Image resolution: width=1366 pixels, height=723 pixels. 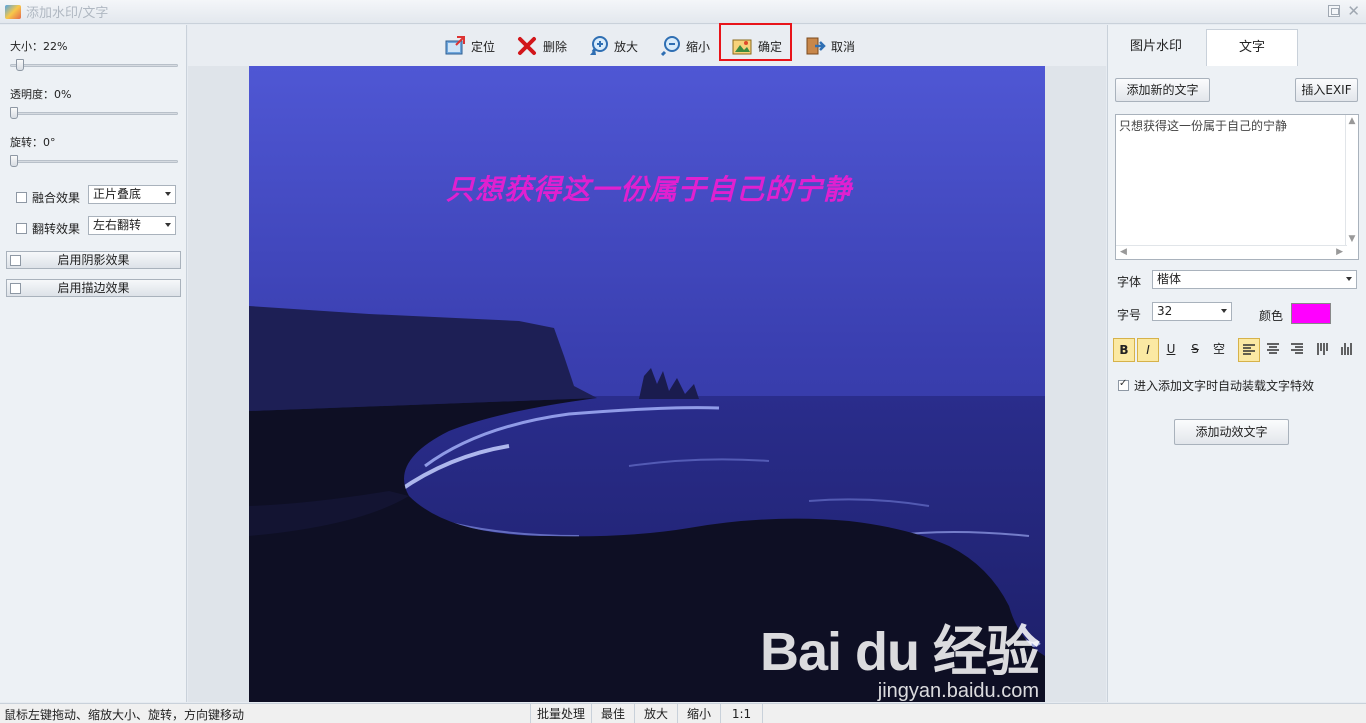 I want to click on zoom-in-icon, so click(x=598, y=46).